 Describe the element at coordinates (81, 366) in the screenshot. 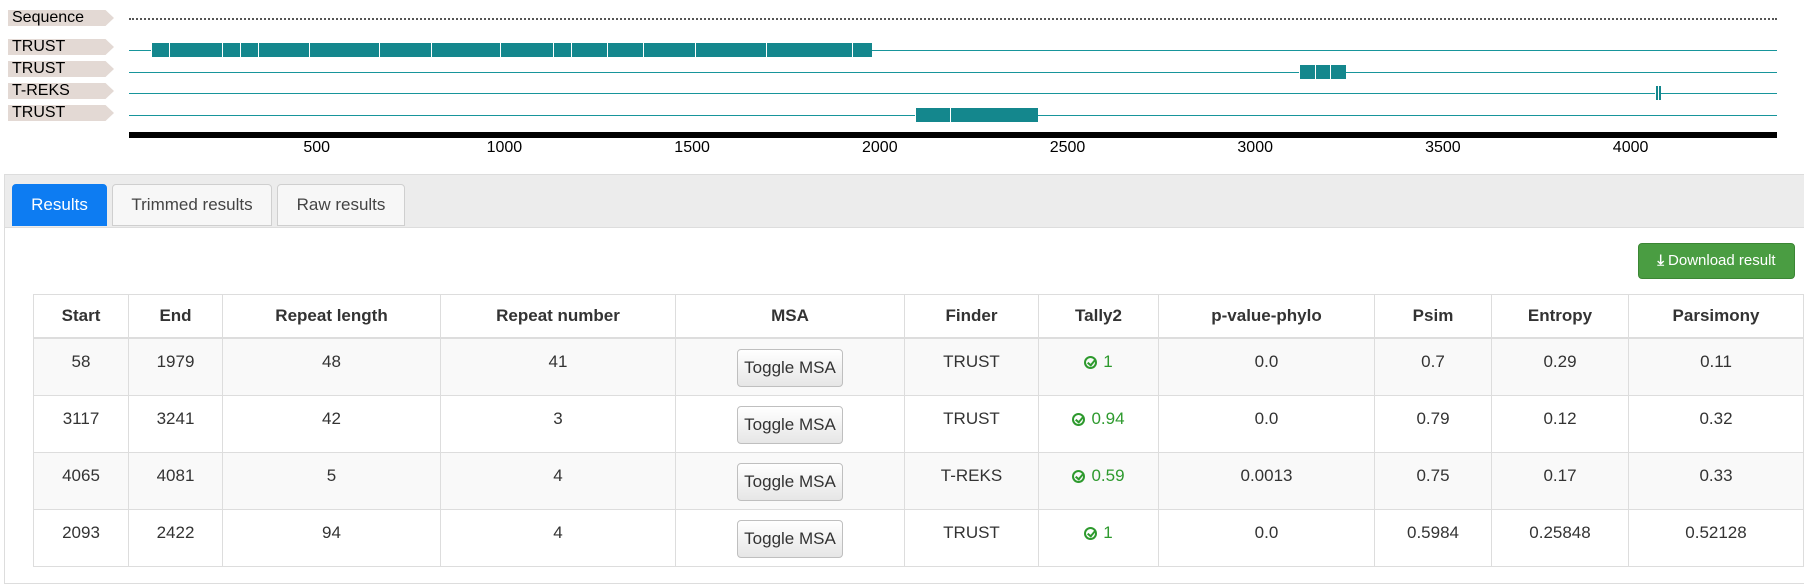

I see `cell-start: 58` at that location.